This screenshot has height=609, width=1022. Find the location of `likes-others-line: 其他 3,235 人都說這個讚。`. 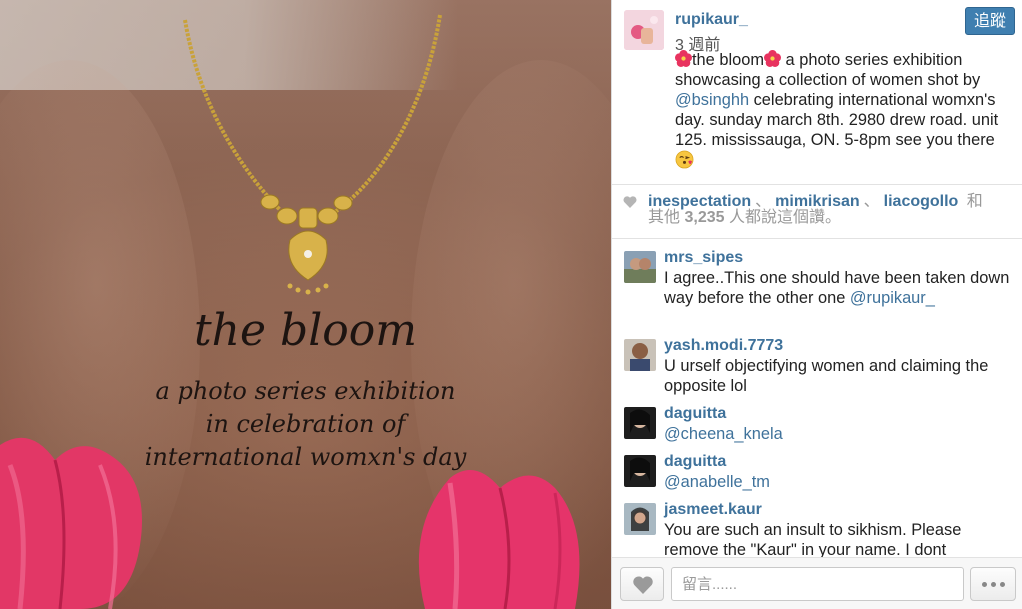

likes-others-line: 其他 3,235 人都說這個讚。 is located at coordinates (744, 218).